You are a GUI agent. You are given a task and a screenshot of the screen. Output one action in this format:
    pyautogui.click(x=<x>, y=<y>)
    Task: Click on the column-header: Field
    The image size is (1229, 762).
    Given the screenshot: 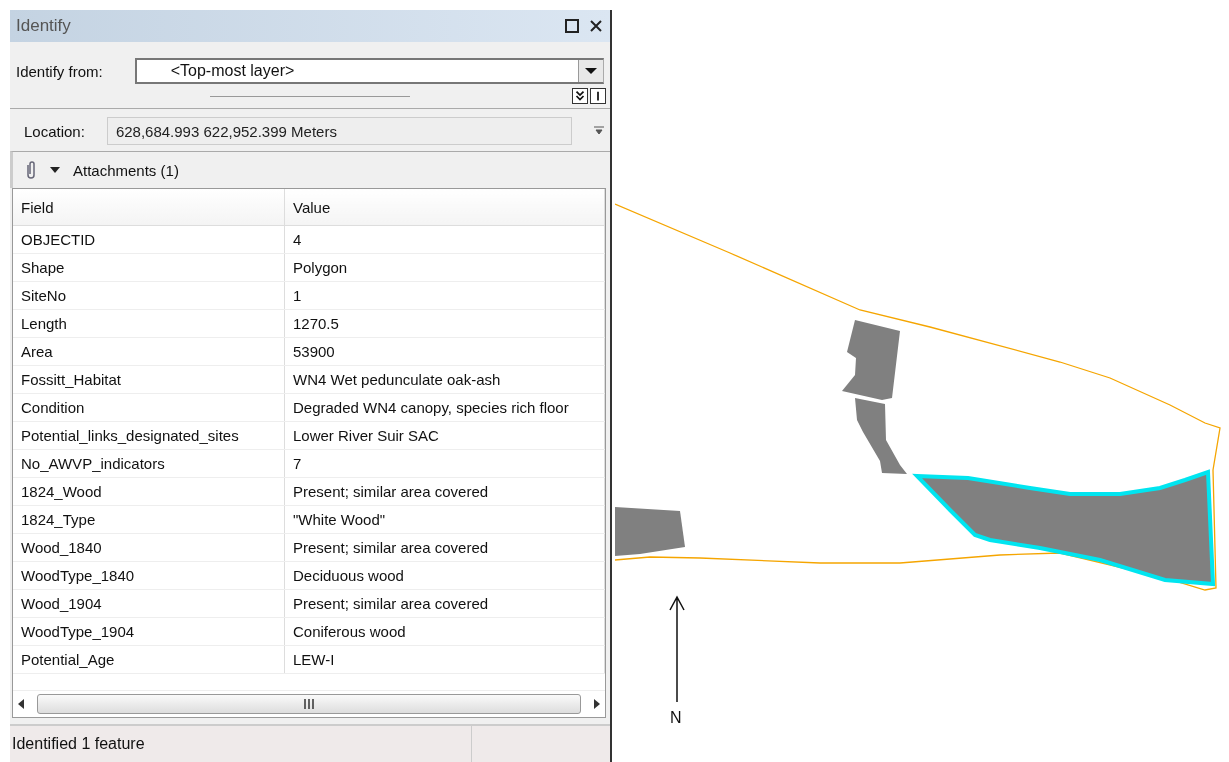 What is the action you would take?
    pyautogui.click(x=149, y=207)
    